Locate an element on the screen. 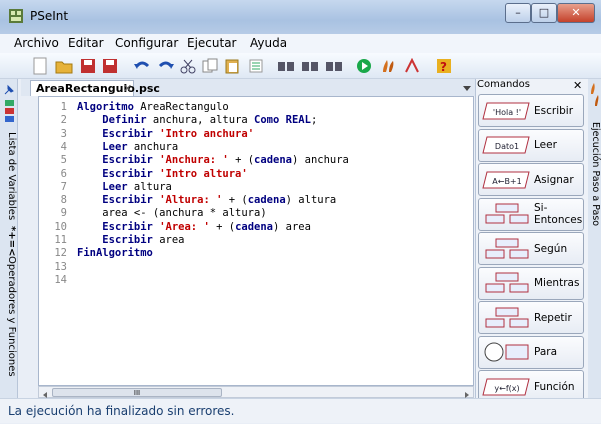 Image resolution: width=601 pixels, height=424 pixels. keyword-token: Leer is located at coordinates (115, 146).